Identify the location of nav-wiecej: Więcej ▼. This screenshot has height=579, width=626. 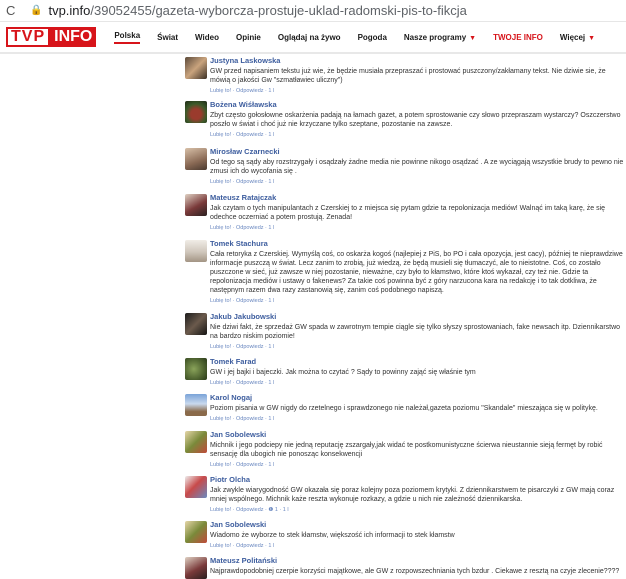
(577, 37).